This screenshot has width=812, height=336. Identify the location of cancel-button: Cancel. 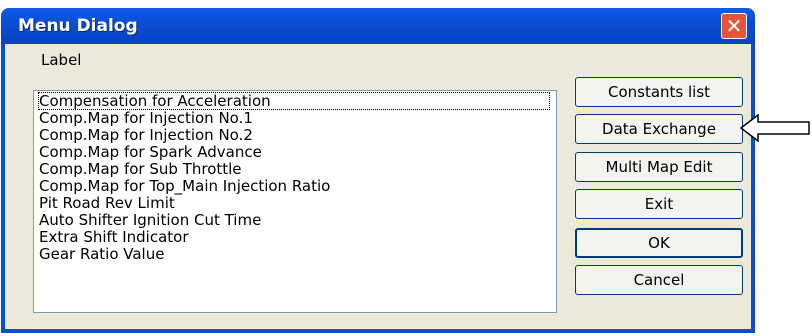
(659, 280).